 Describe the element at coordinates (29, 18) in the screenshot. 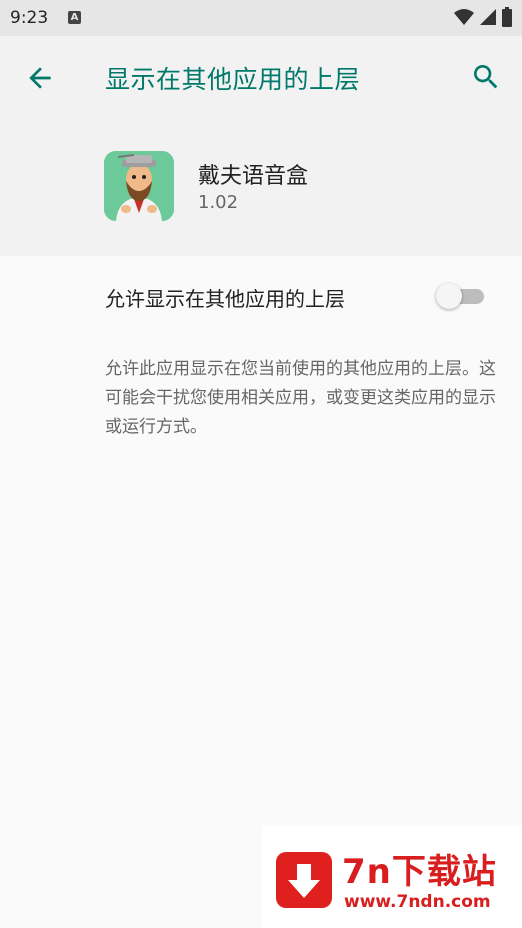

I see `status-time: 9:23` at that location.